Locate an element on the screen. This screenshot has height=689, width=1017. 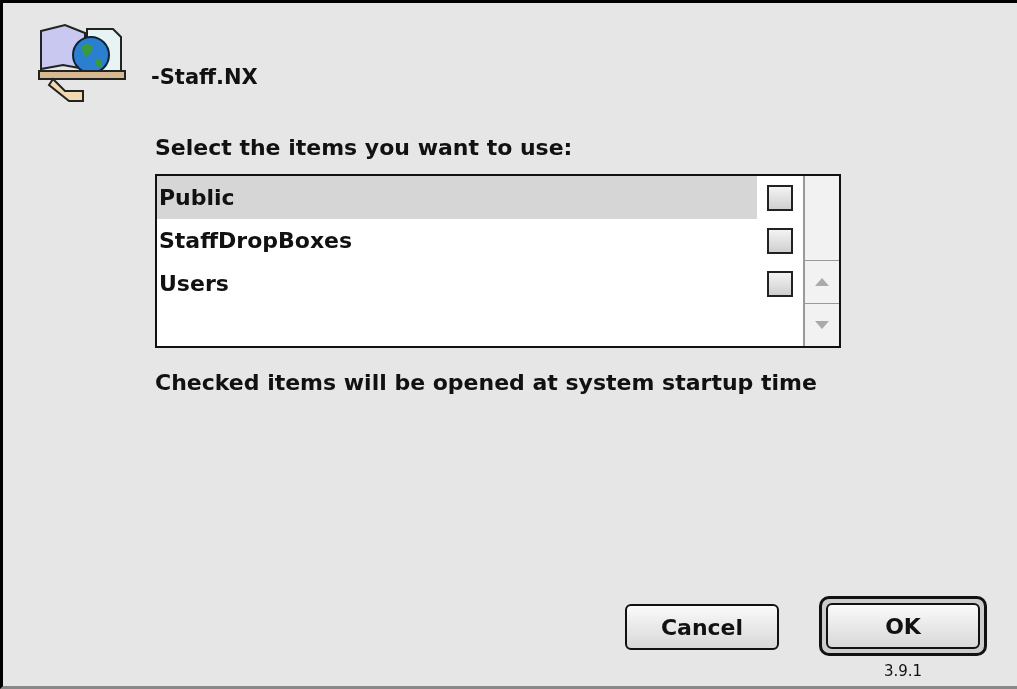
version-text: 3.9.1 is located at coordinates (903, 671).